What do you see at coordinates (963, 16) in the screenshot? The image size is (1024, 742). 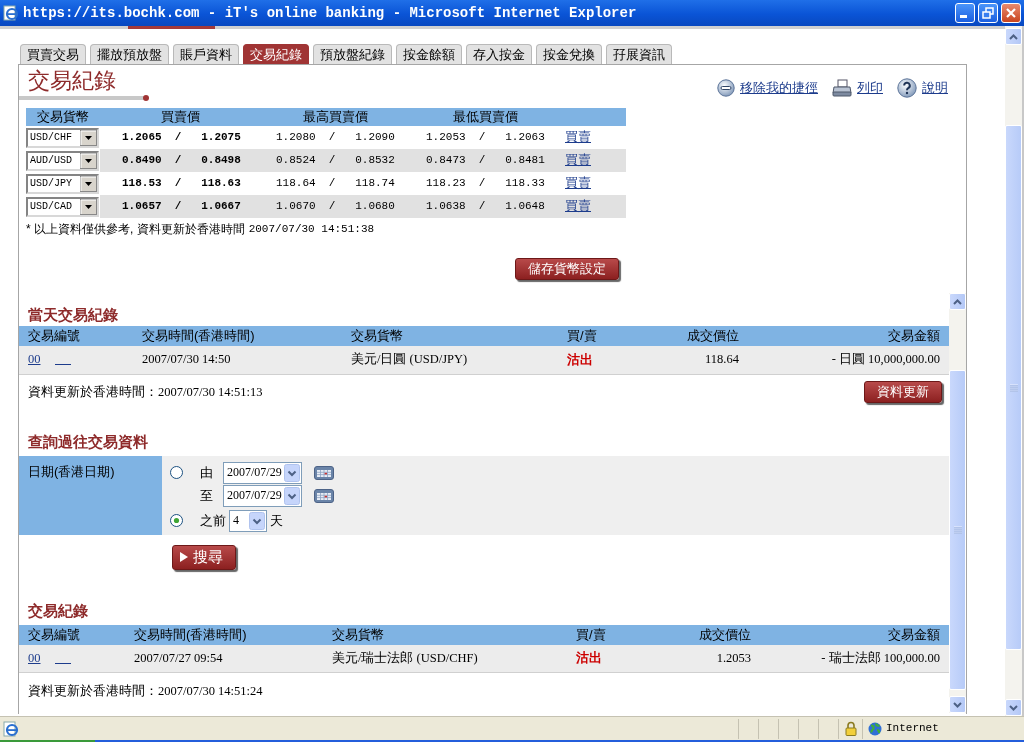 I see `minimize-icon` at bounding box center [963, 16].